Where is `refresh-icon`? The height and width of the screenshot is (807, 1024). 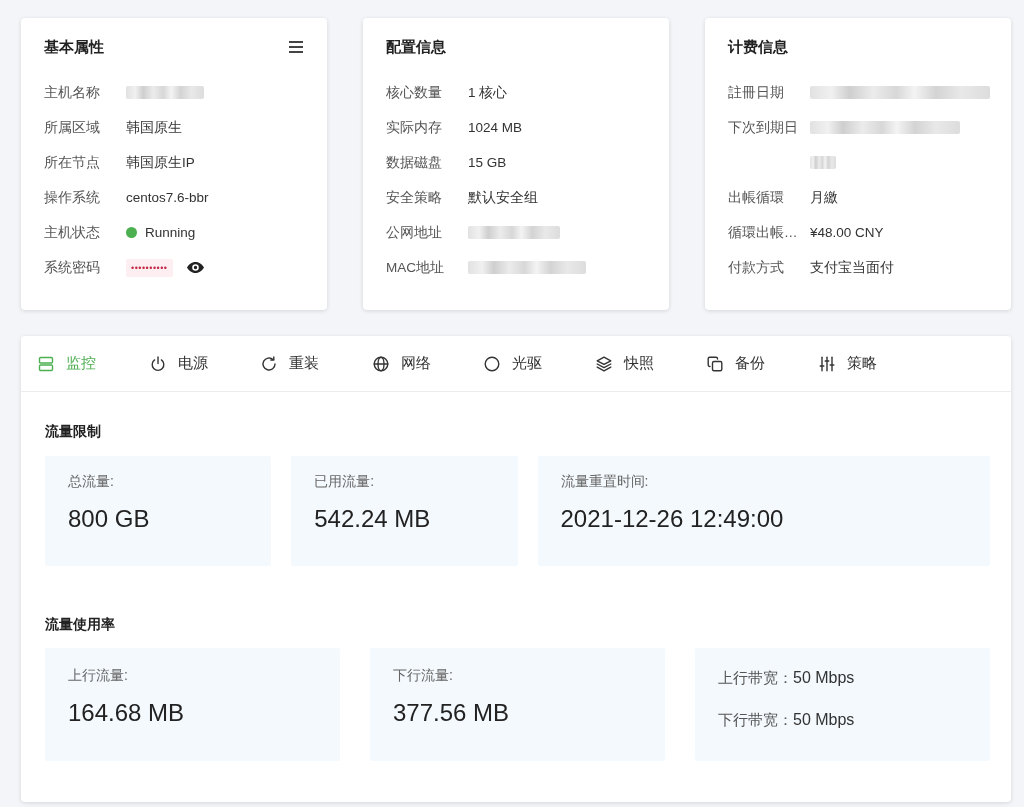
refresh-icon is located at coordinates (269, 363).